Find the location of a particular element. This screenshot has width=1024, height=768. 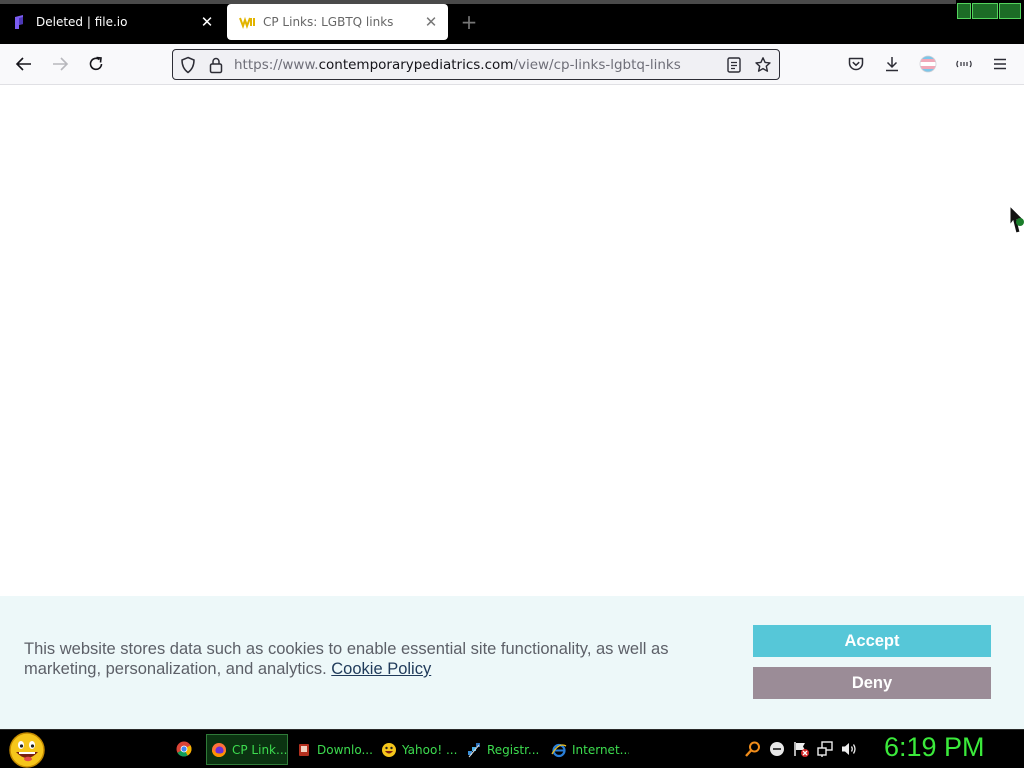

internet-explorer-icon is located at coordinates (559, 750).